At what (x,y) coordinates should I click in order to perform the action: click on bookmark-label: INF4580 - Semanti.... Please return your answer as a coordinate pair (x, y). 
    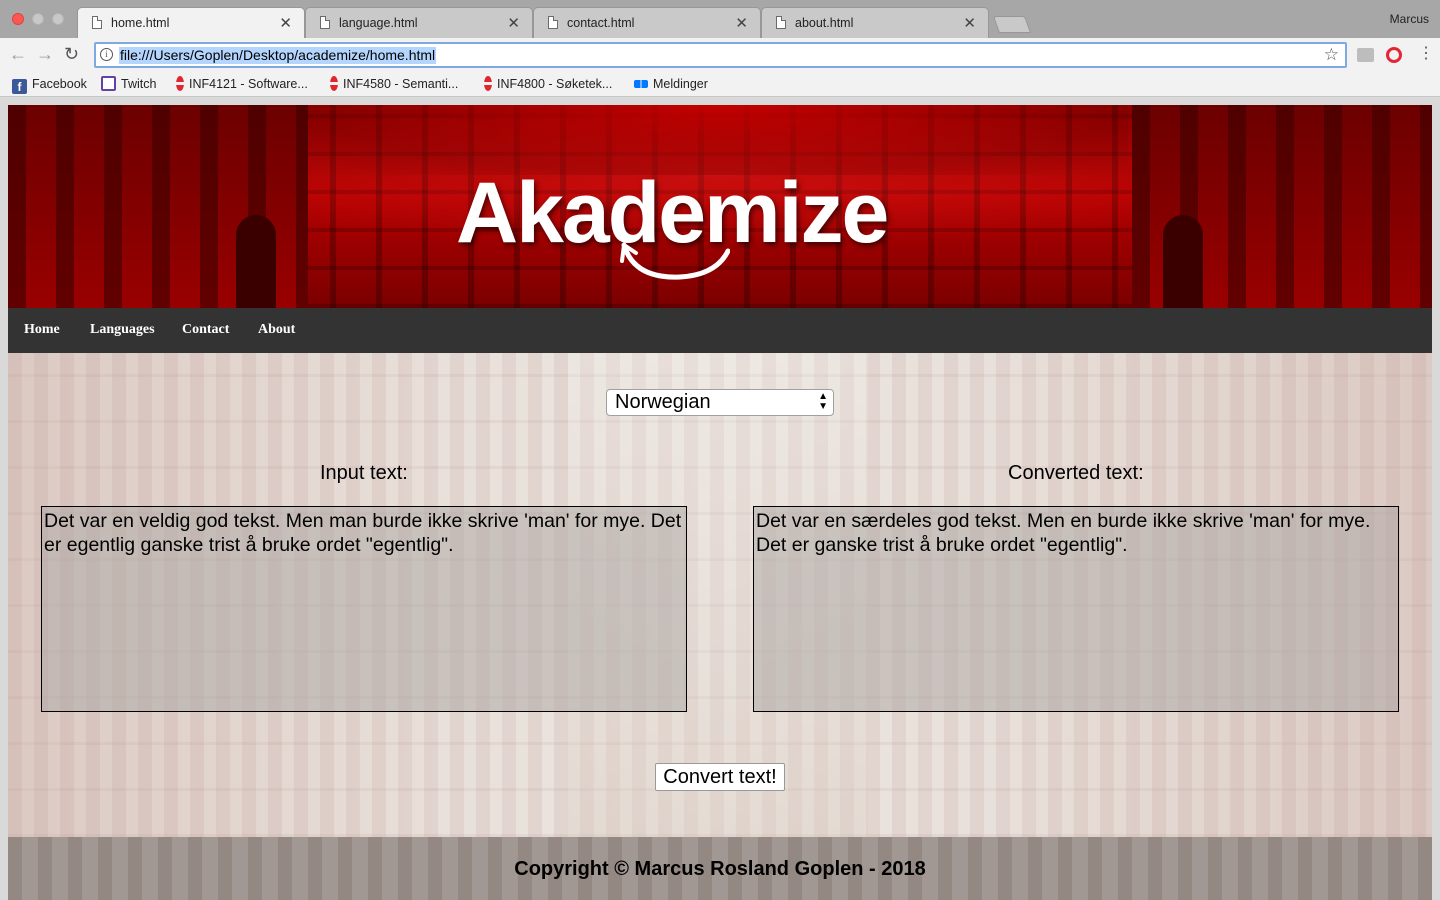
    Looking at the image, I should click on (401, 84).